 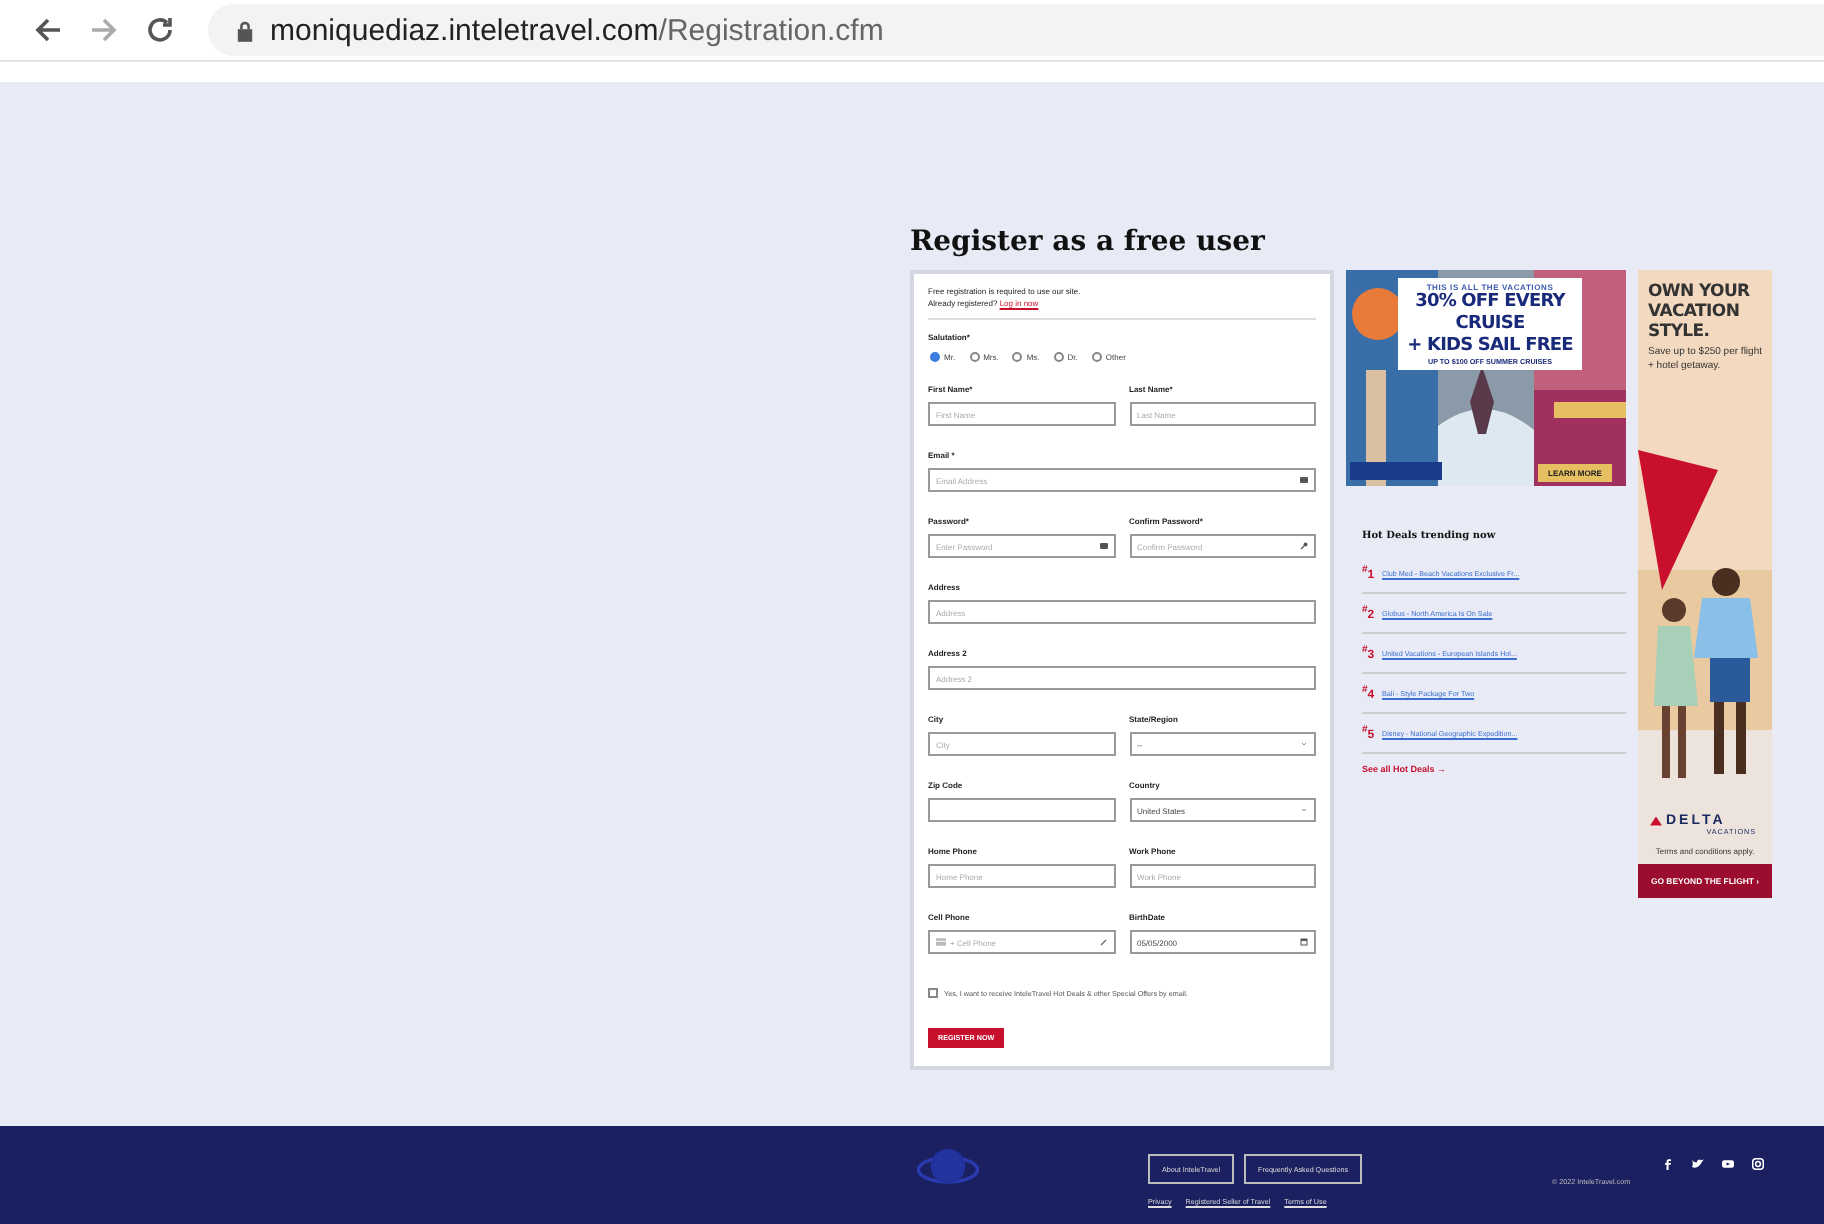 I want to click on ad-headline: OWN YOUR VACATION STYLE., so click(x=1700, y=312).